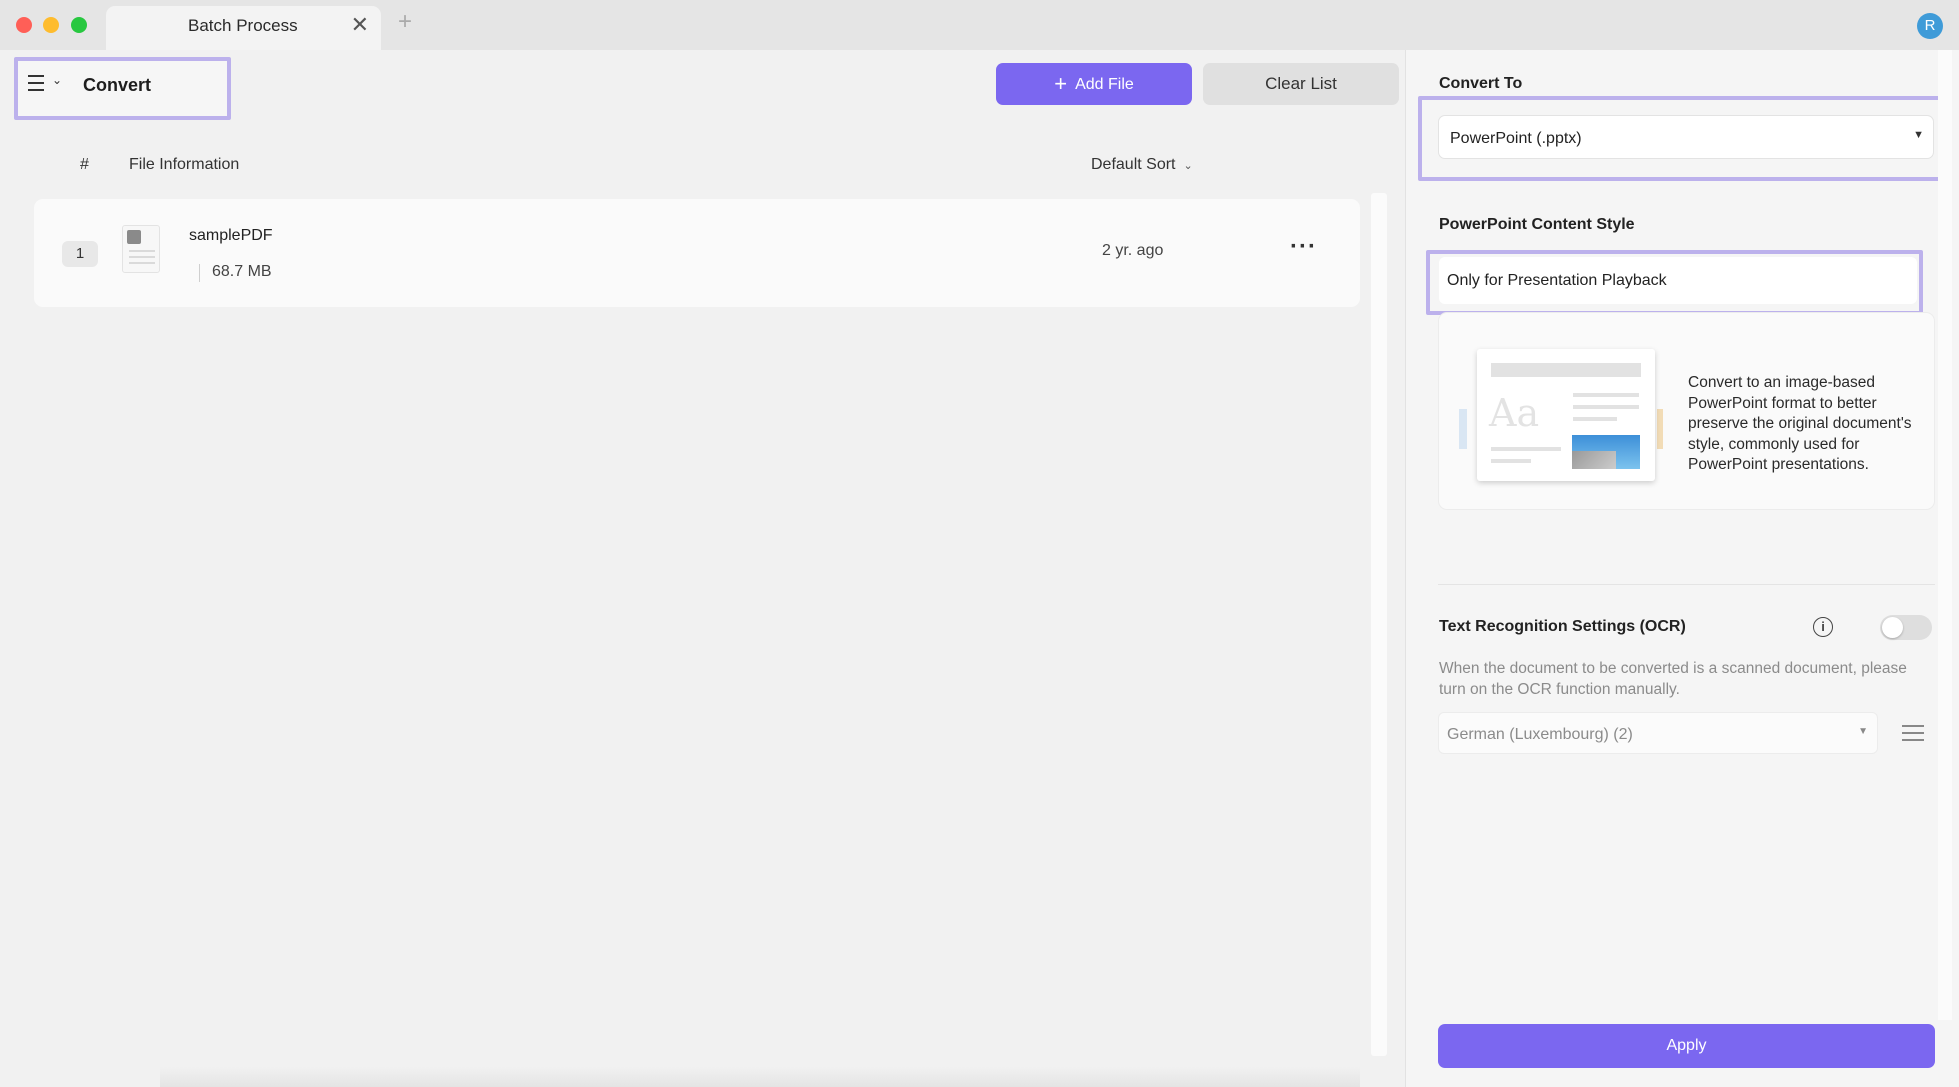 The width and height of the screenshot is (1959, 1087). I want to click on illustration-glyph: Aa, so click(1514, 413).